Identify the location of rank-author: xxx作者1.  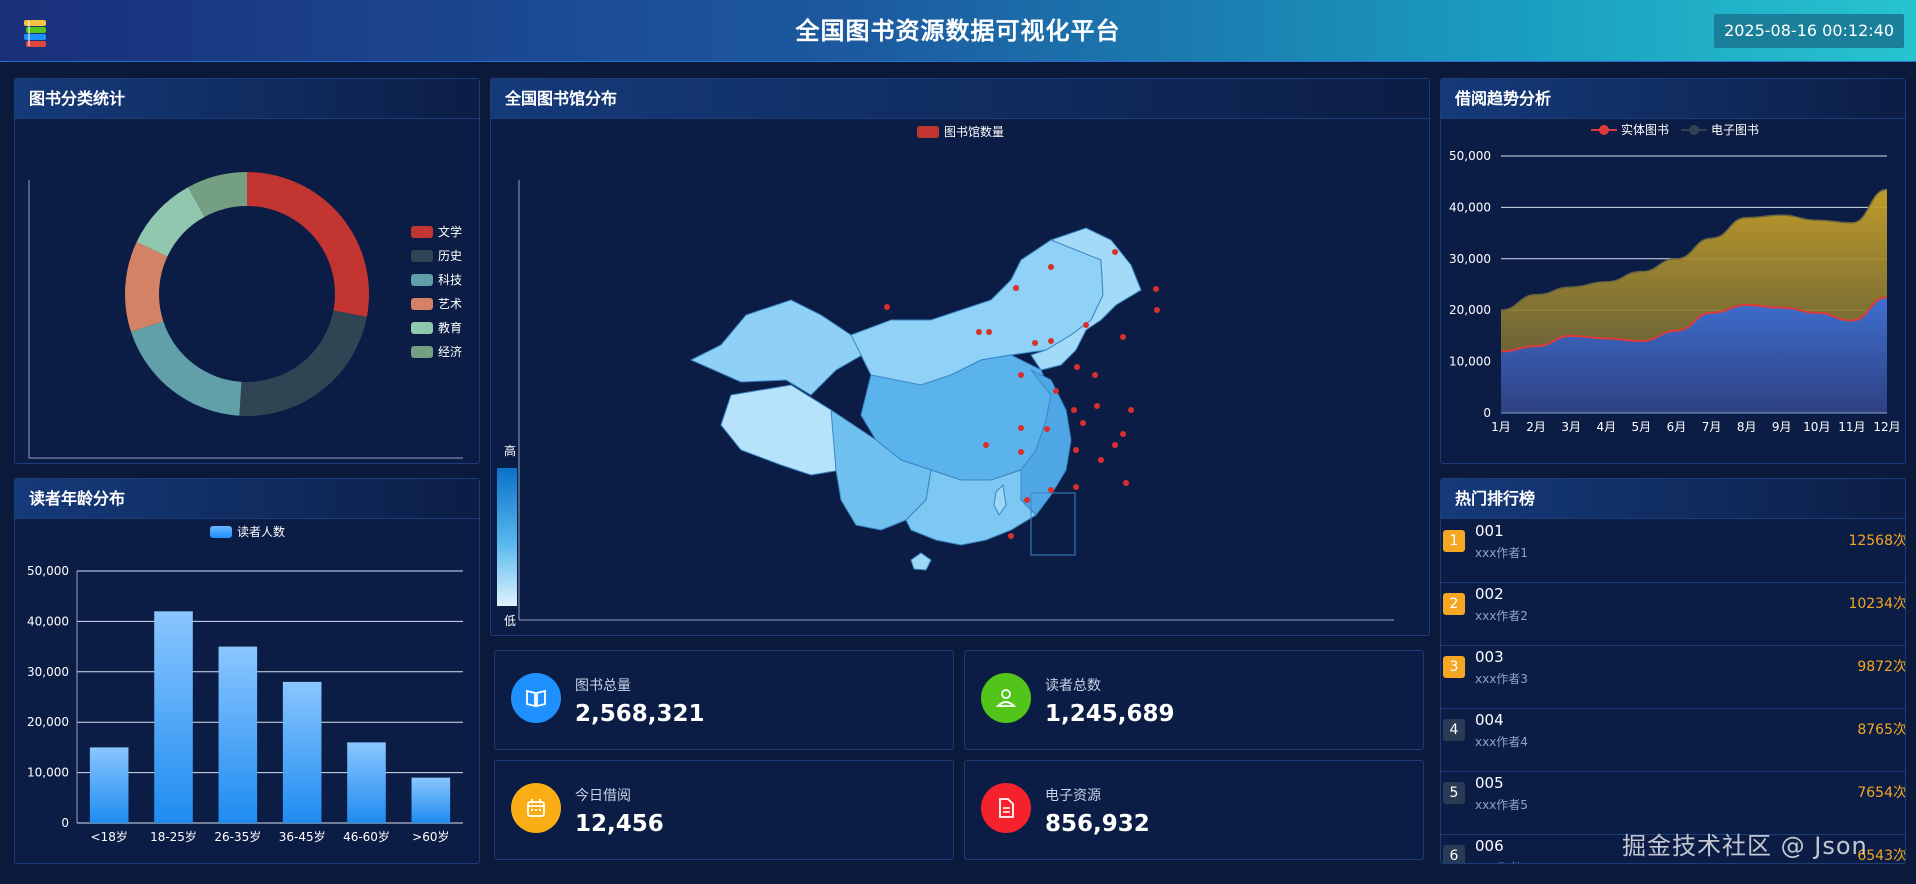
(1501, 553).